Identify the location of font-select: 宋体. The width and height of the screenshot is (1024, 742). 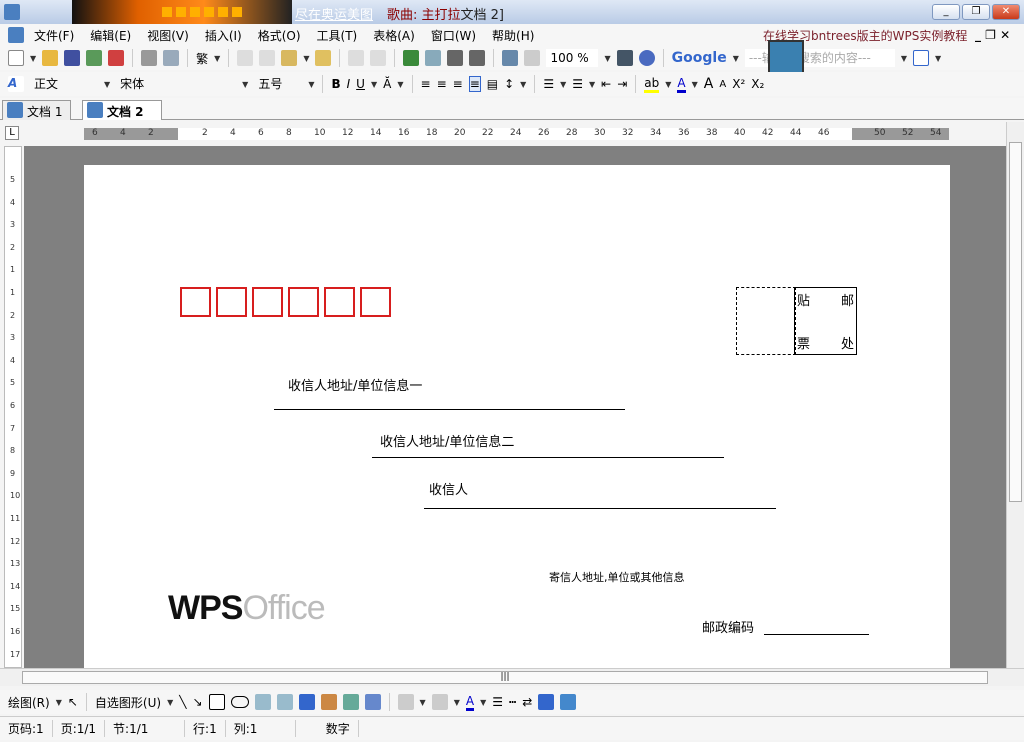
(176, 84).